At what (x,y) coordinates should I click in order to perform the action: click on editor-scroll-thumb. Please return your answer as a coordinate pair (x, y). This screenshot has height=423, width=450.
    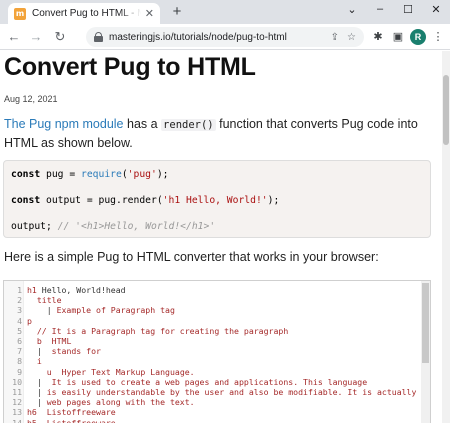
    Looking at the image, I should click on (425, 323).